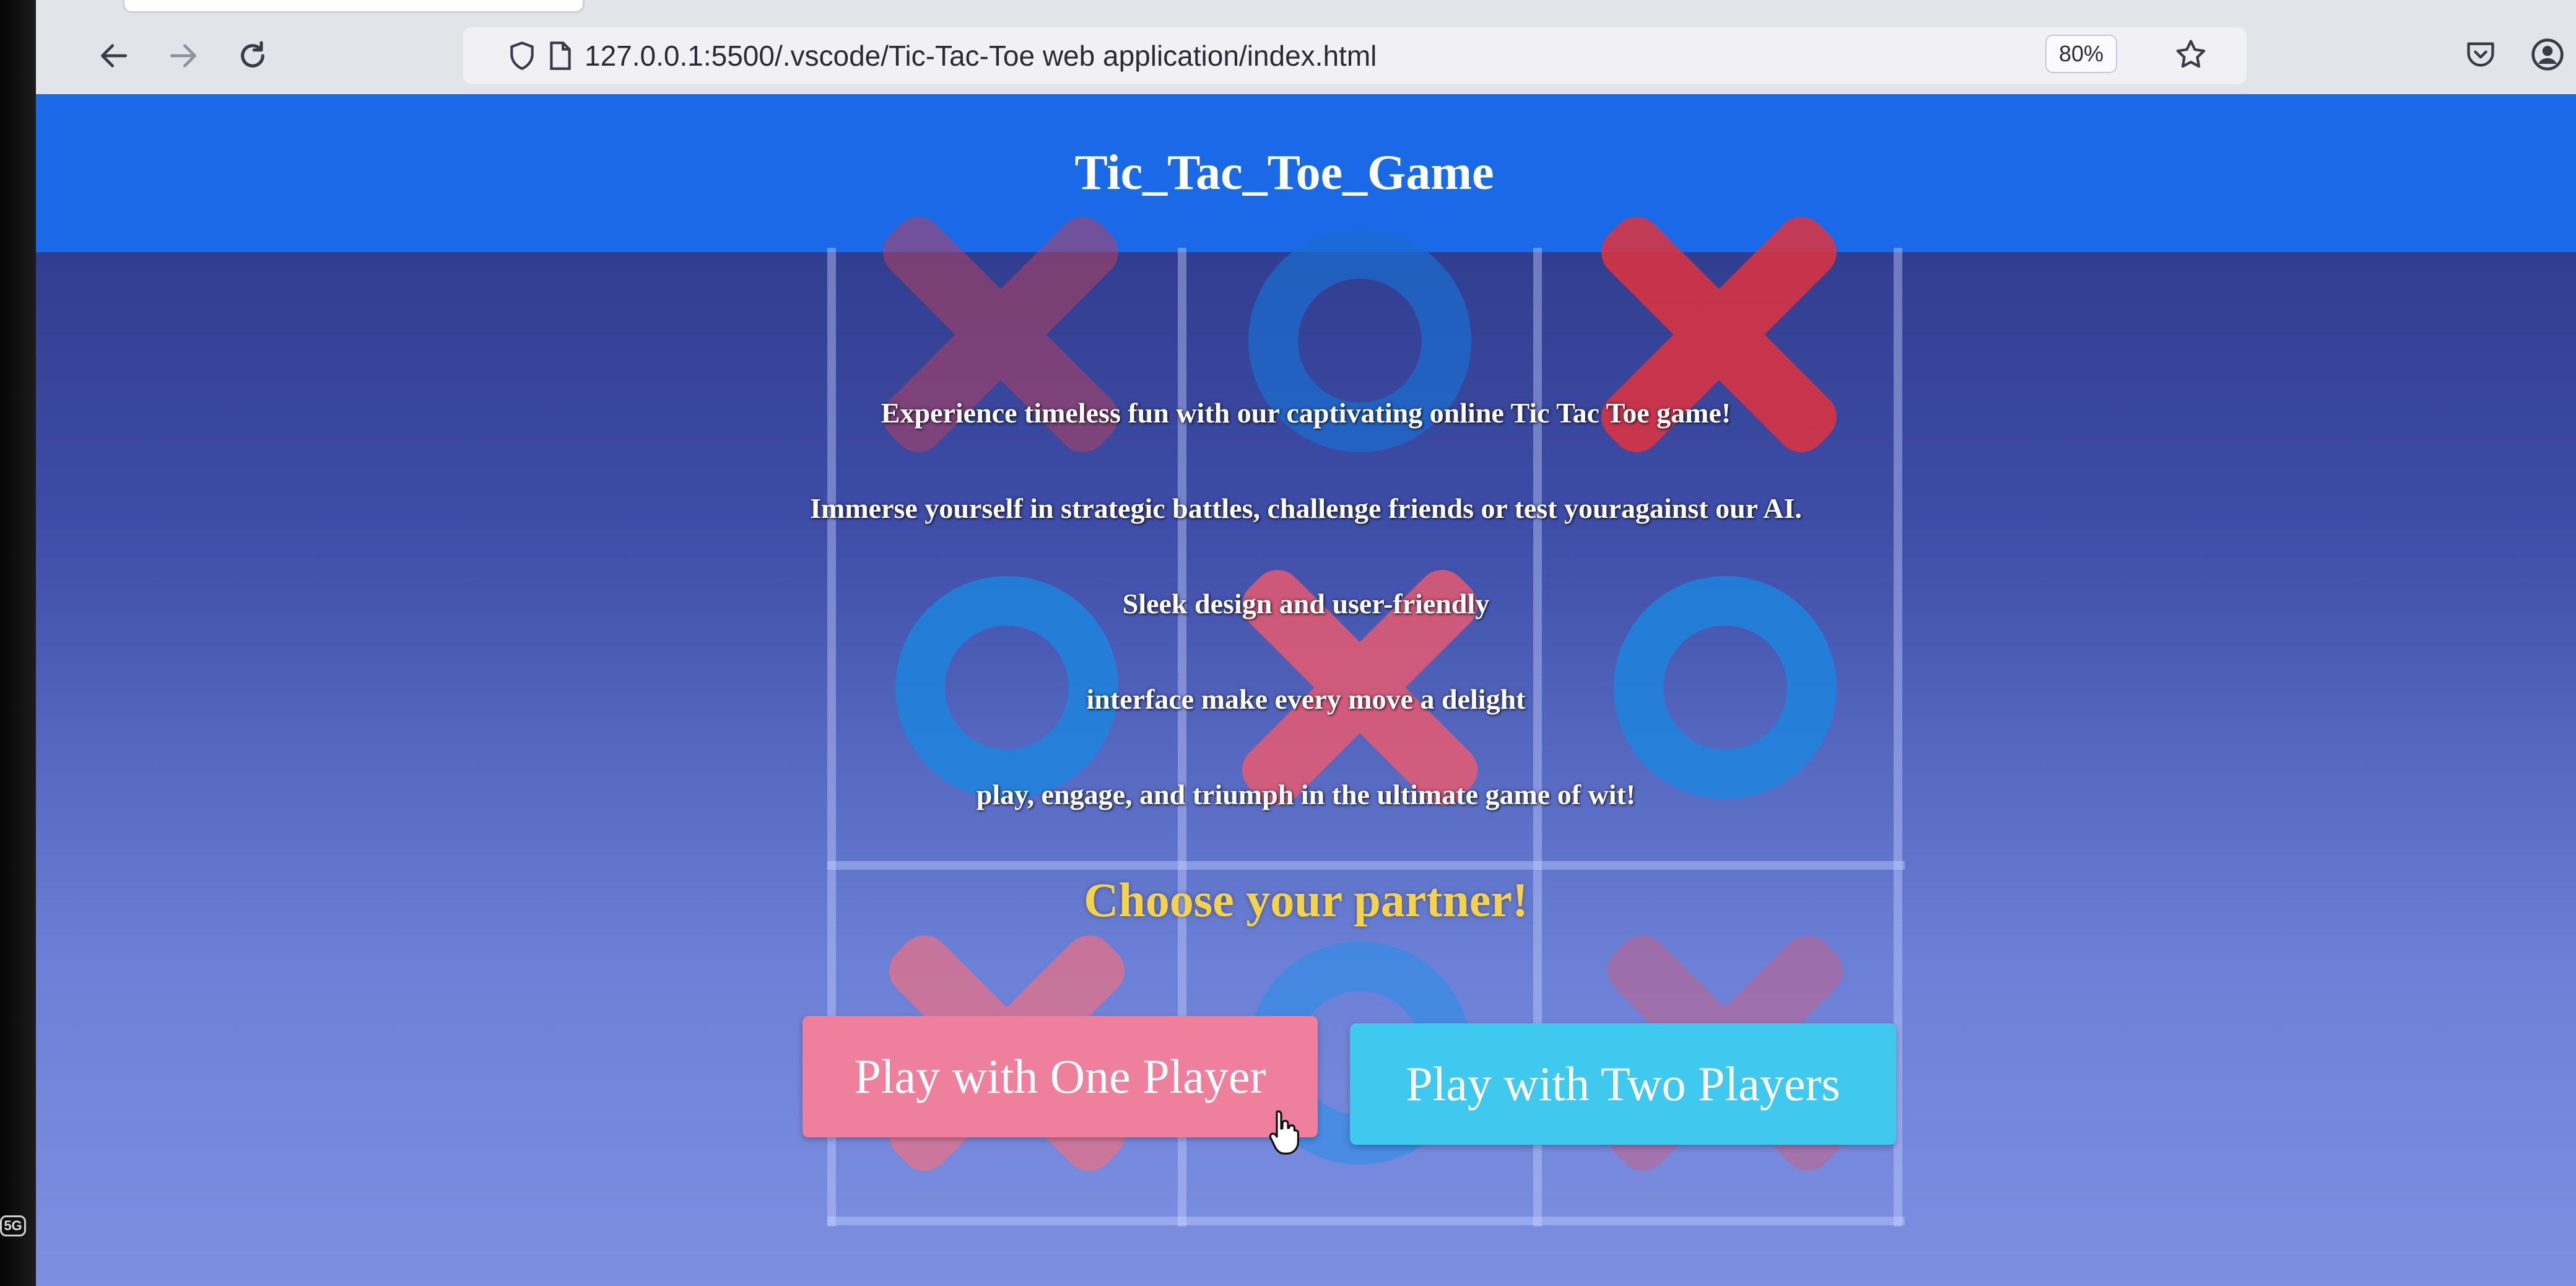 The height and width of the screenshot is (1286, 2576). I want to click on reload-icon, so click(252, 55).